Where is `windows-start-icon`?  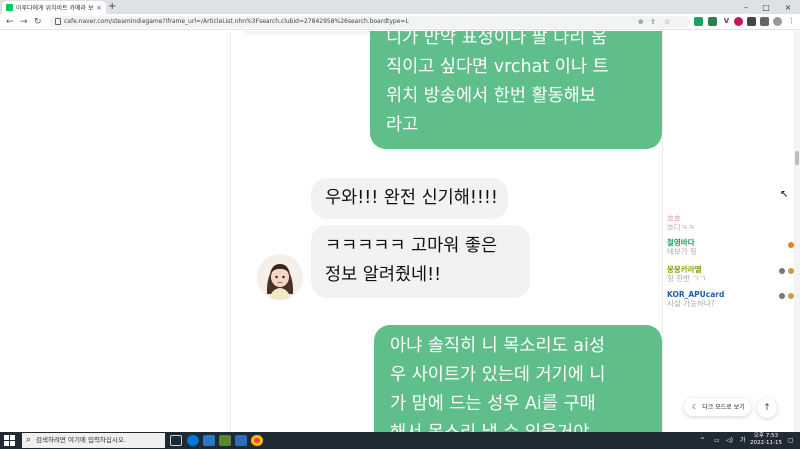
windows-start-icon is located at coordinates (9, 440).